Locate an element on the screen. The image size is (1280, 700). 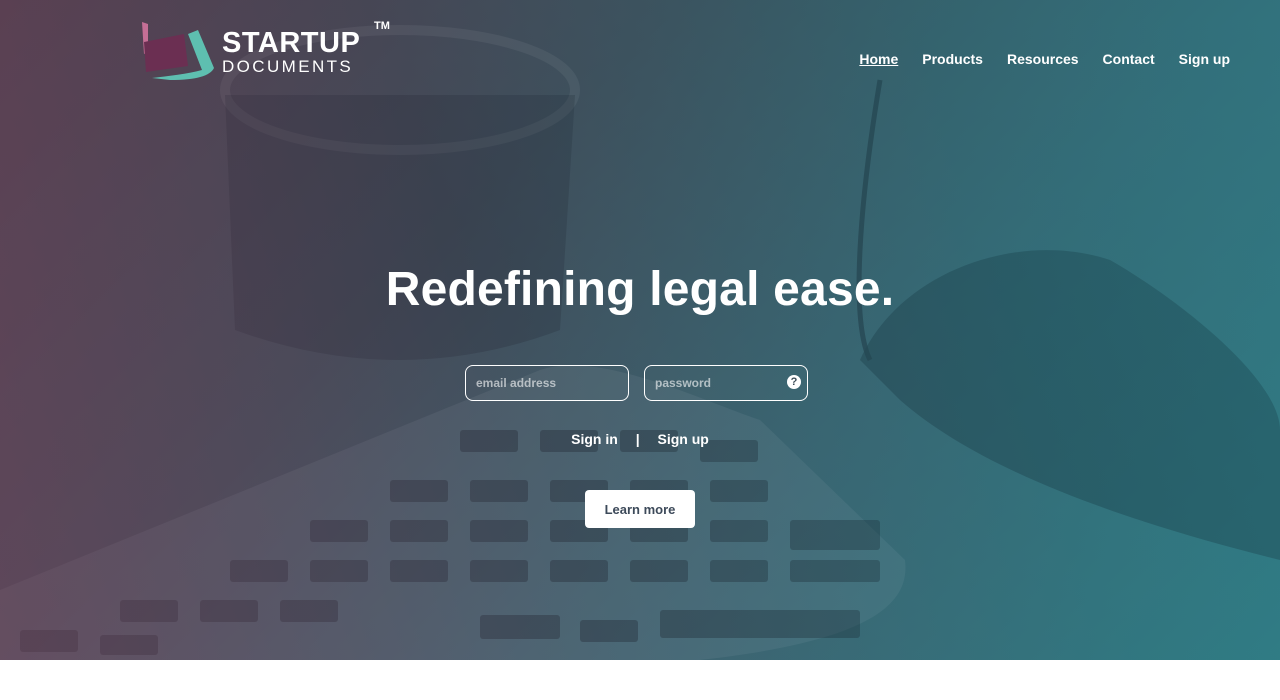
password-field: ? is located at coordinates (726, 383).